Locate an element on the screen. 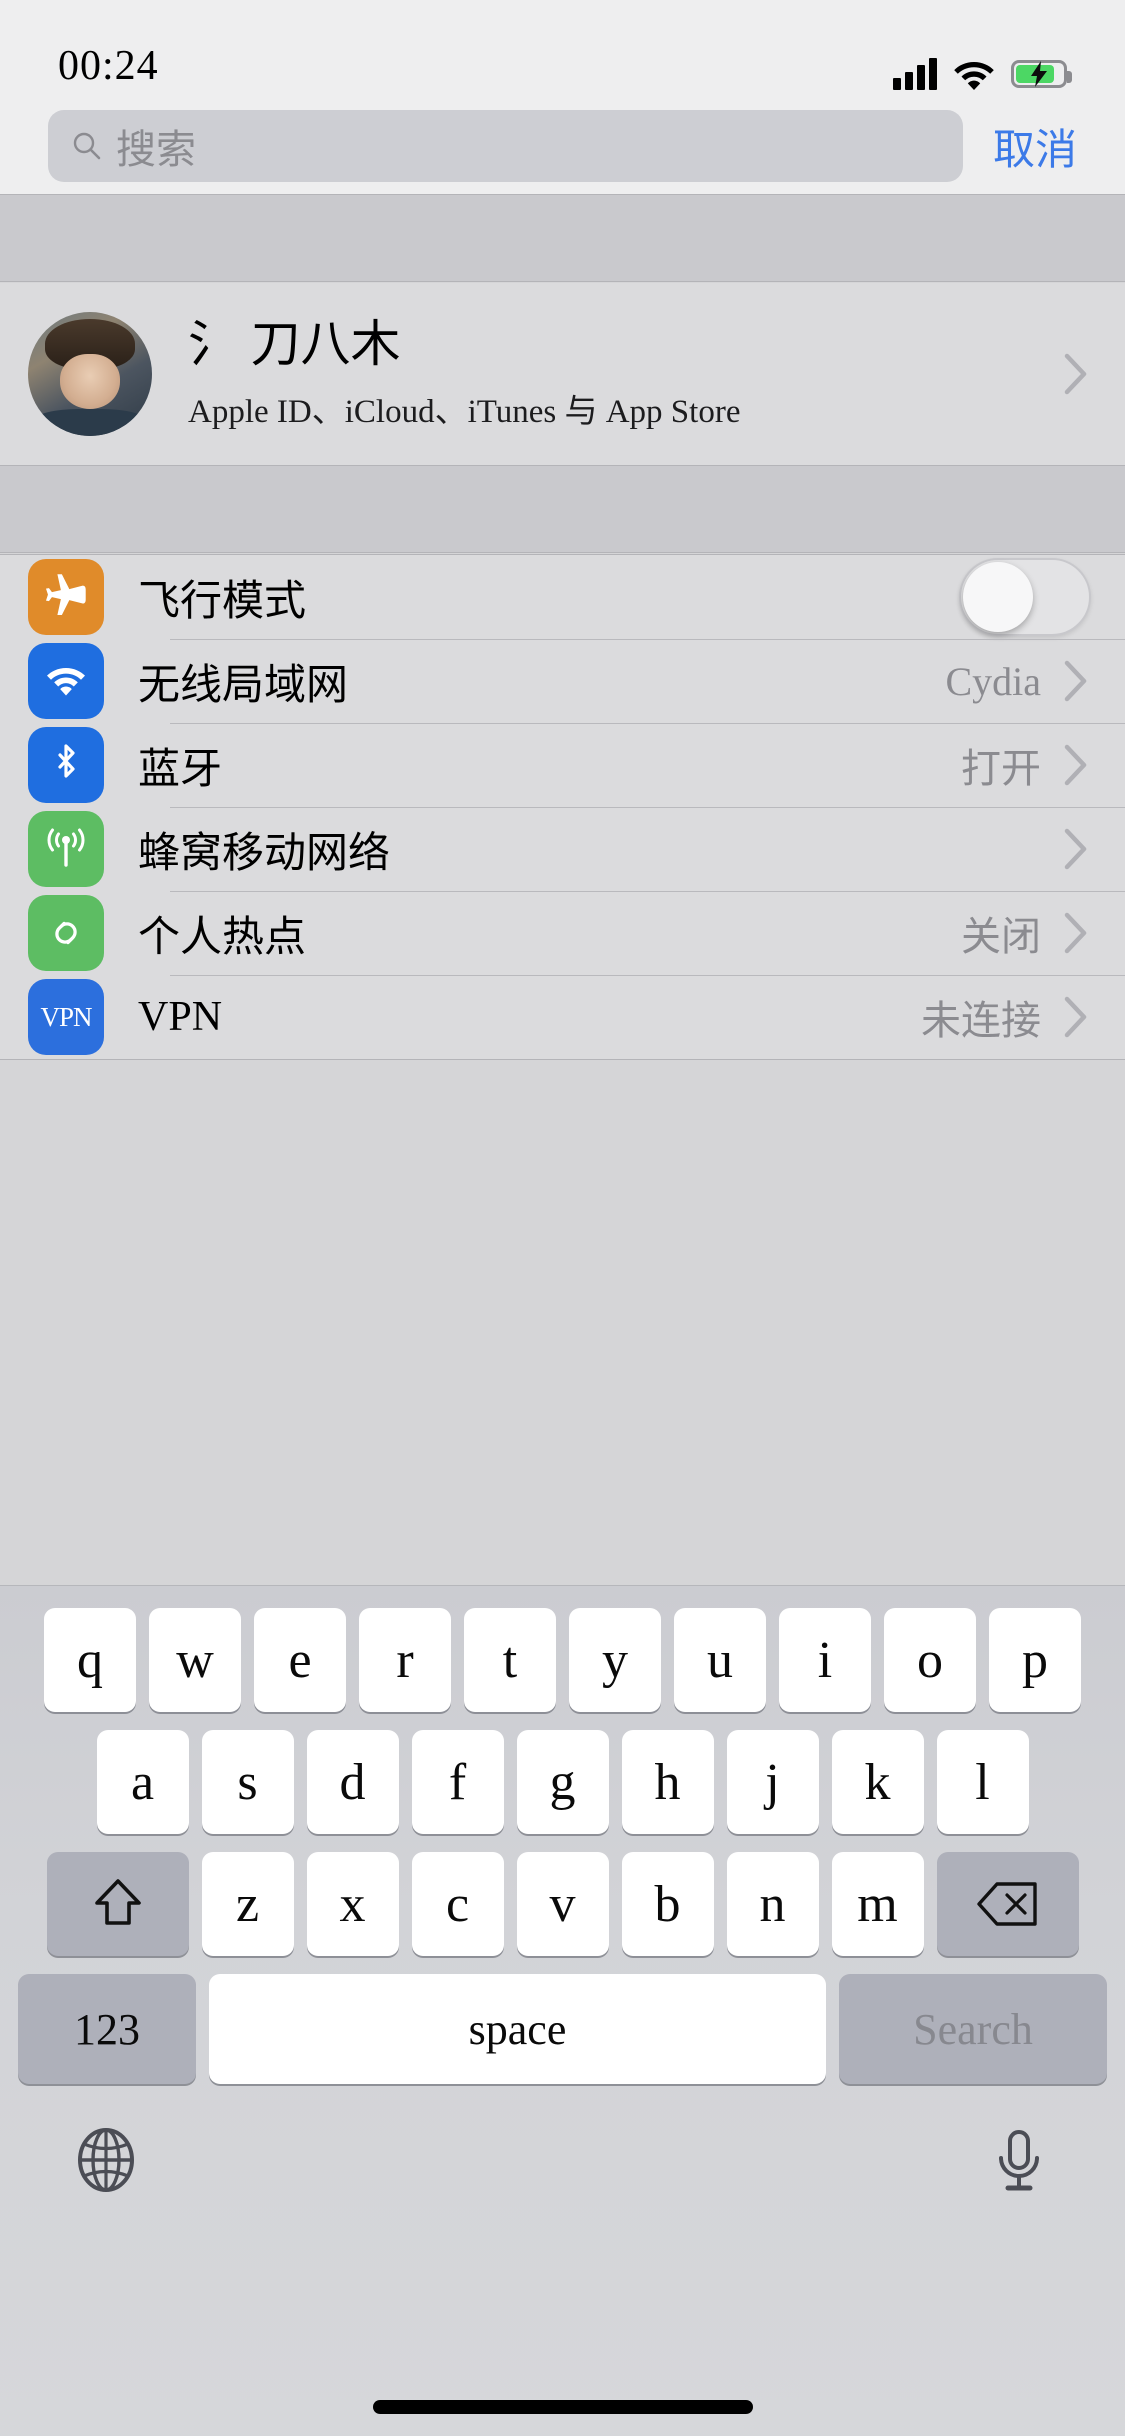 This screenshot has height=2436, width=1125. key-k: k is located at coordinates (877, 1782).